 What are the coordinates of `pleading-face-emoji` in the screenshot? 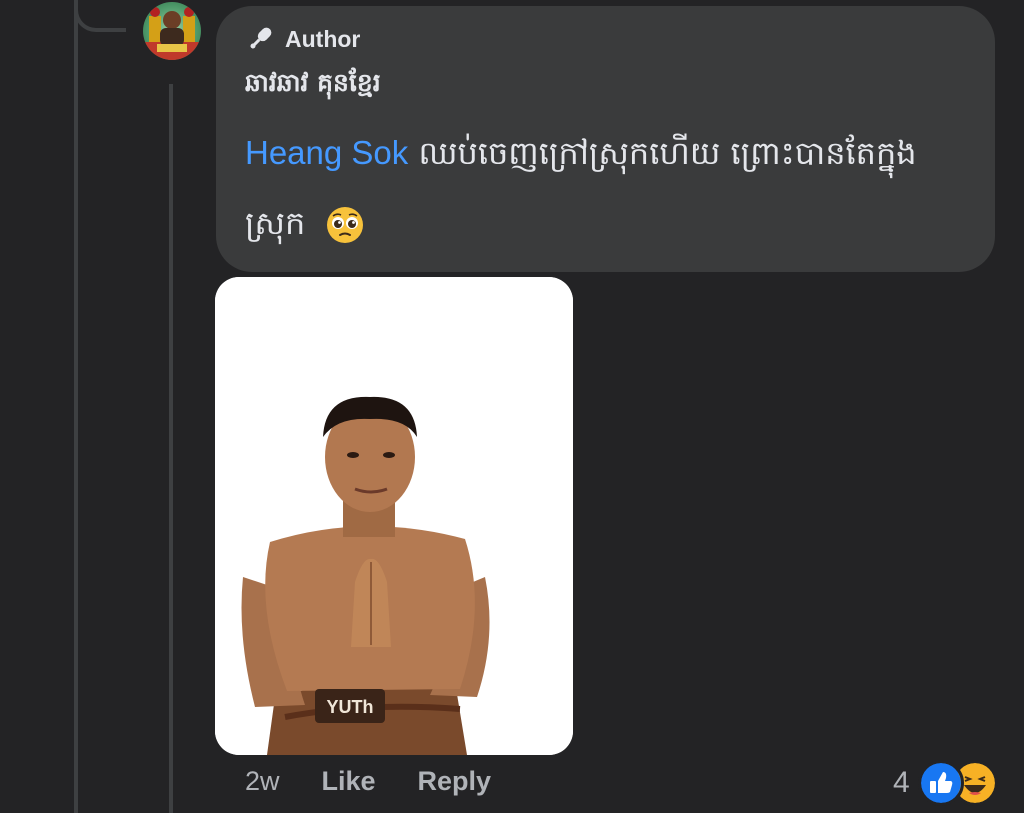 It's located at (345, 225).